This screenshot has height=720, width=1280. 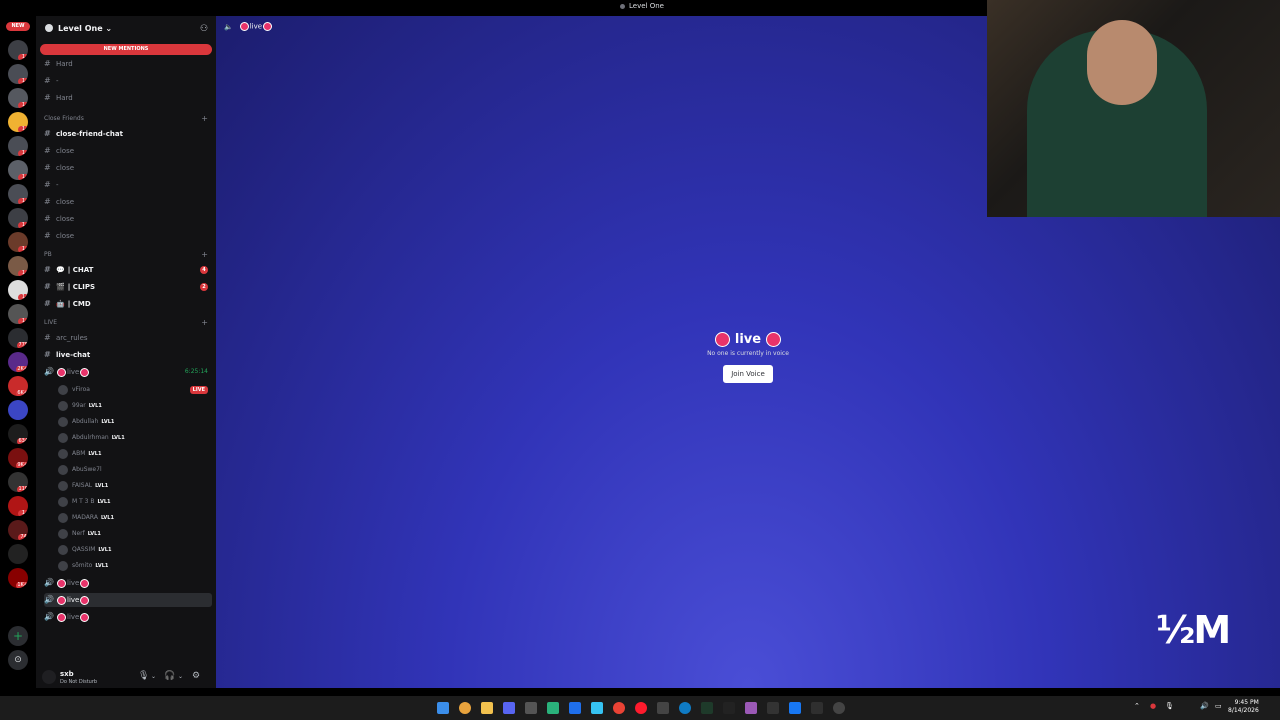 I want to click on server-icon: 1K+, so click(x=18, y=578).